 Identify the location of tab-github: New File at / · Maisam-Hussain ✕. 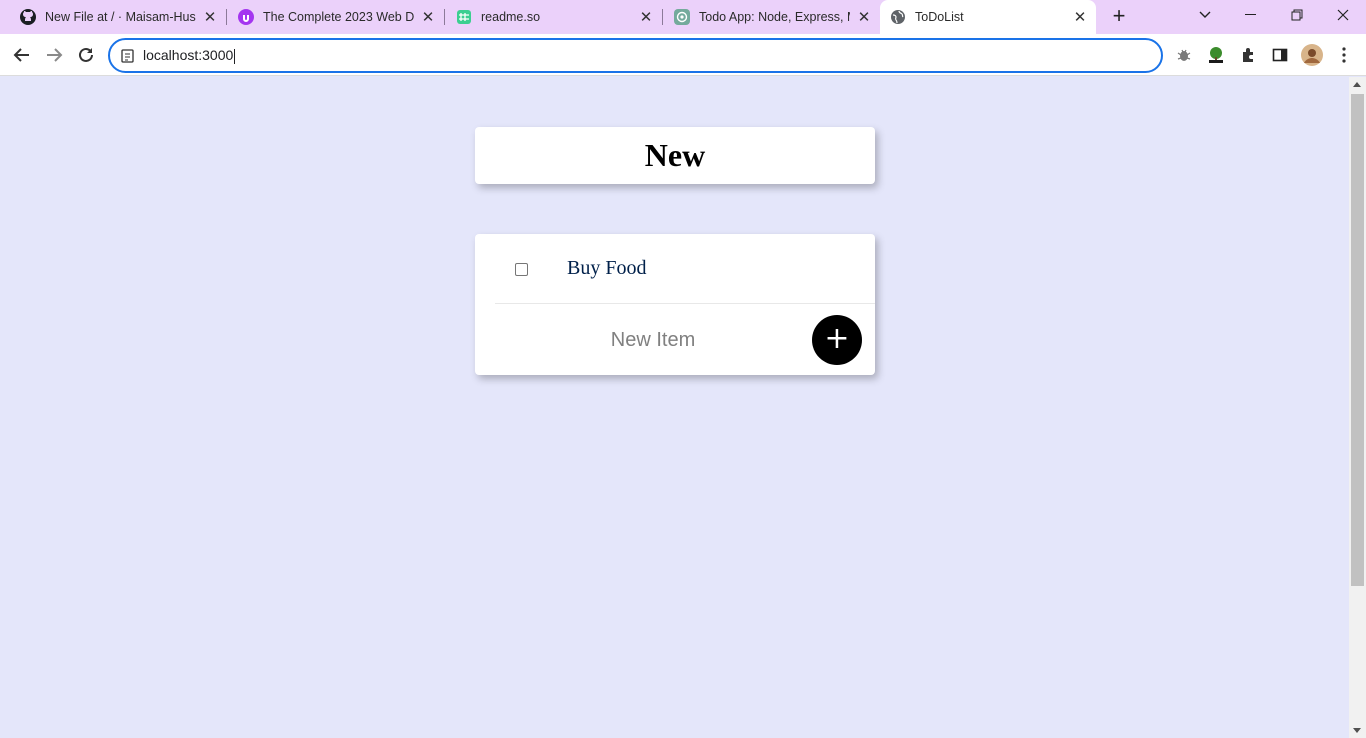
(118, 17).